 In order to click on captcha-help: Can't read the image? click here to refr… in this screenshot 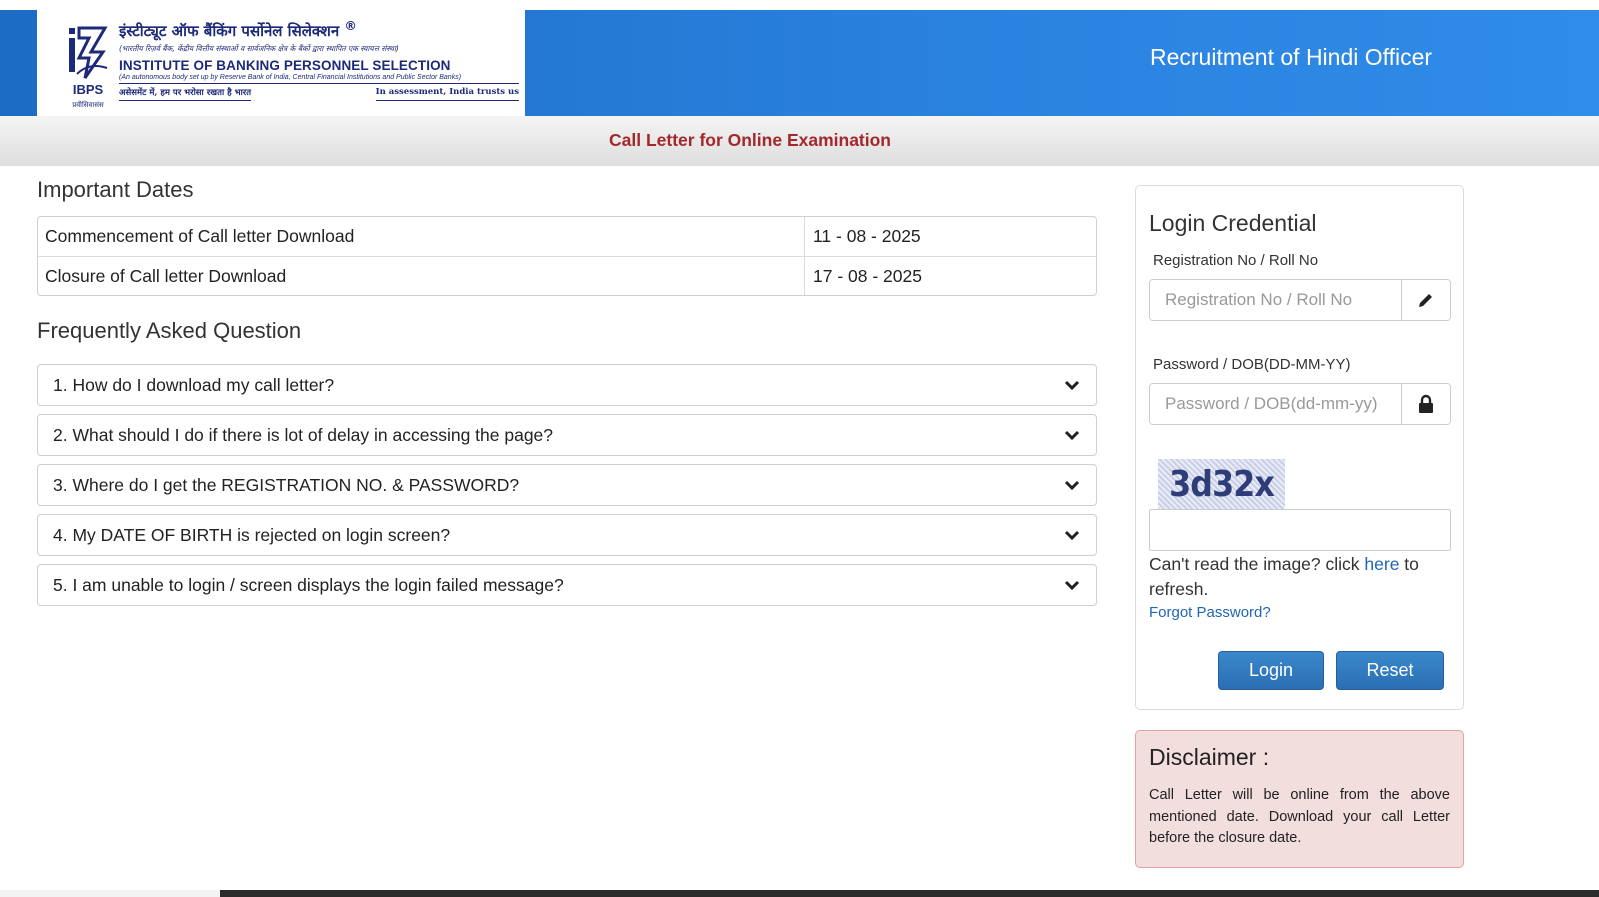, I will do `click(1284, 576)`.